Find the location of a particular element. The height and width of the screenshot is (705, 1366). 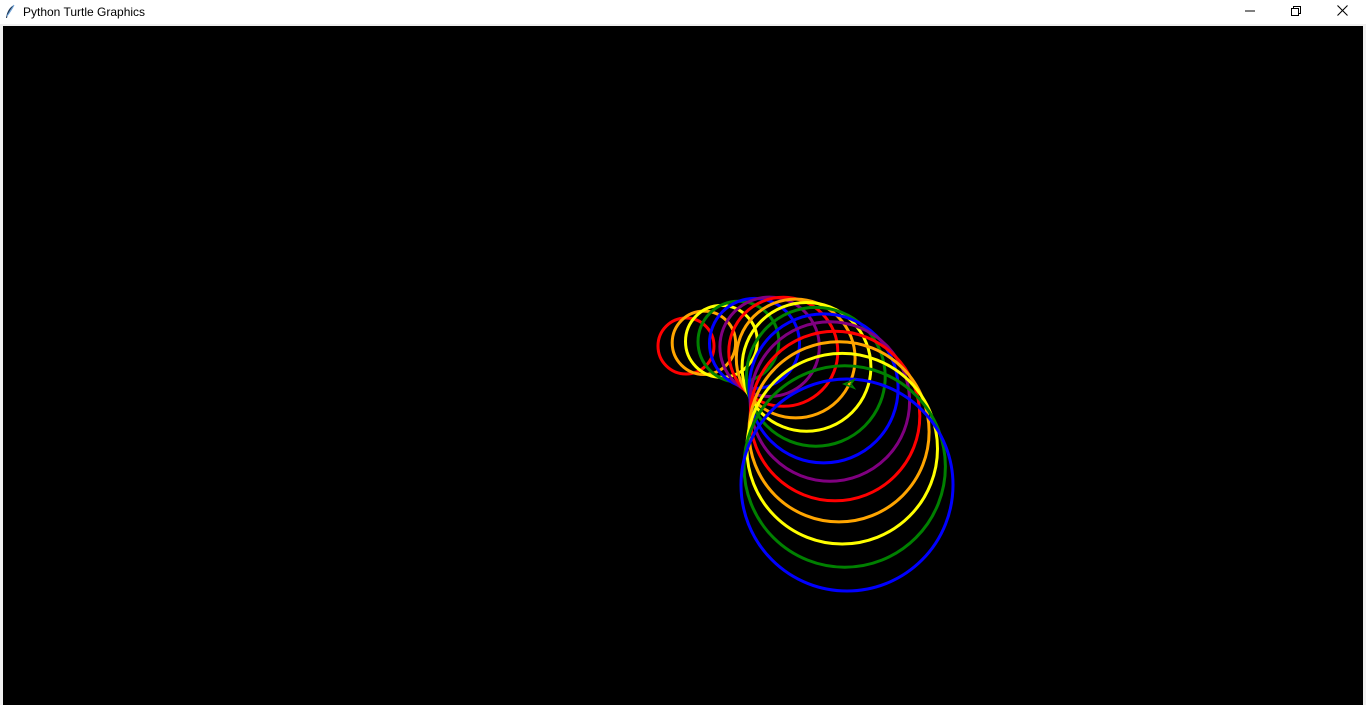

minimize-button is located at coordinates (1250, 12).